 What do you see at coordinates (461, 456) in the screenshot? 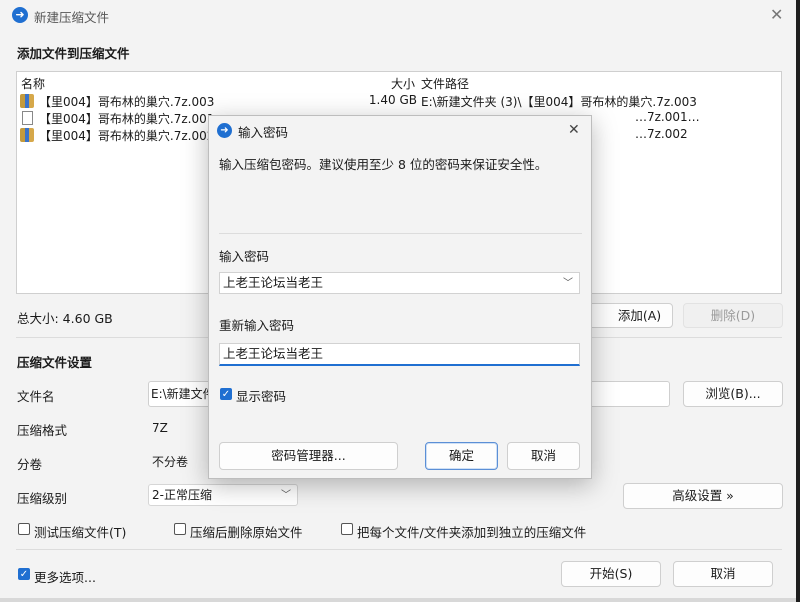
I see `ok-button: 确定` at bounding box center [461, 456].